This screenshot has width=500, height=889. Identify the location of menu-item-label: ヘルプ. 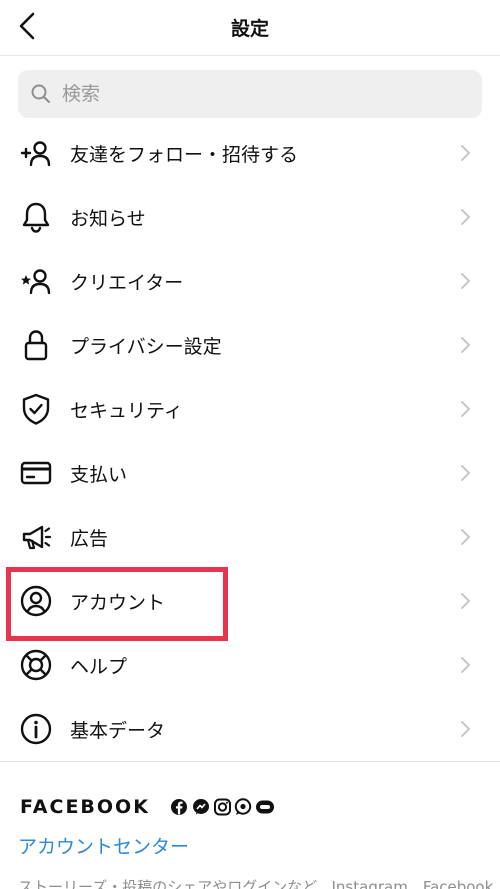
(99, 667).